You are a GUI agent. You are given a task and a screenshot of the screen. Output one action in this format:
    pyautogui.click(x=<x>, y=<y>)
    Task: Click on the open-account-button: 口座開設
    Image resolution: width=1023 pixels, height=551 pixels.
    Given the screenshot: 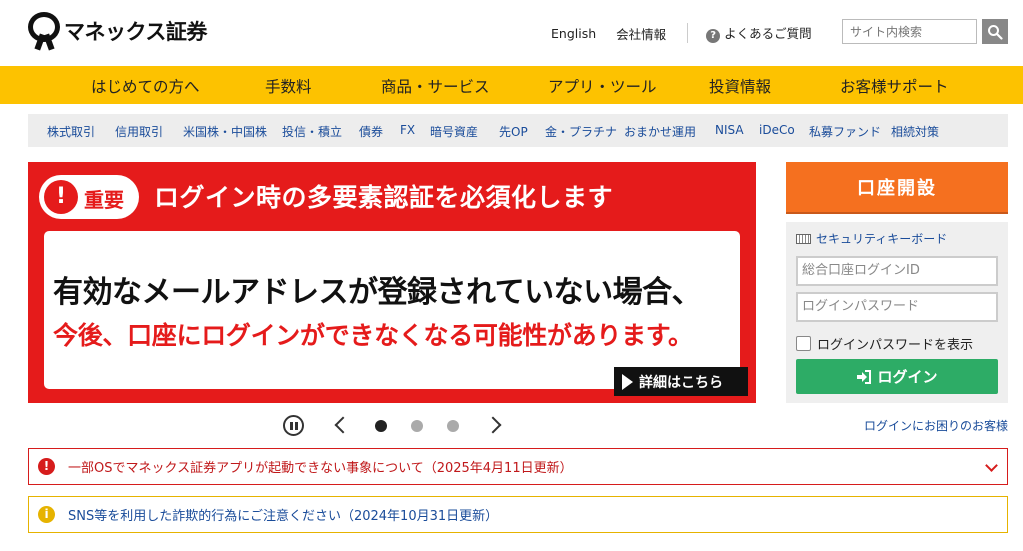 What is the action you would take?
    pyautogui.click(x=897, y=187)
    